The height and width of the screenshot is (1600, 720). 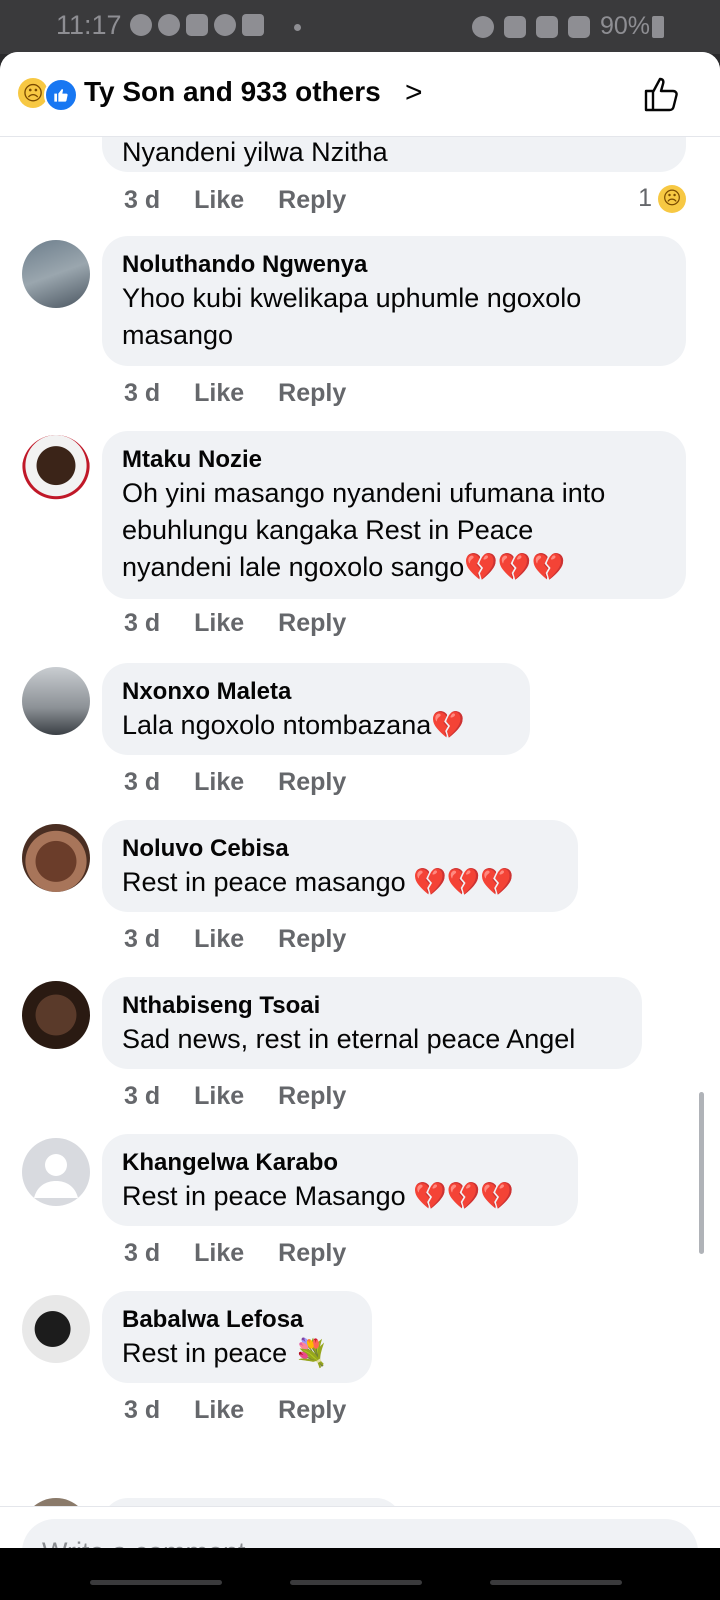 What do you see at coordinates (360, 1574) in the screenshot?
I see `navigation-bar` at bounding box center [360, 1574].